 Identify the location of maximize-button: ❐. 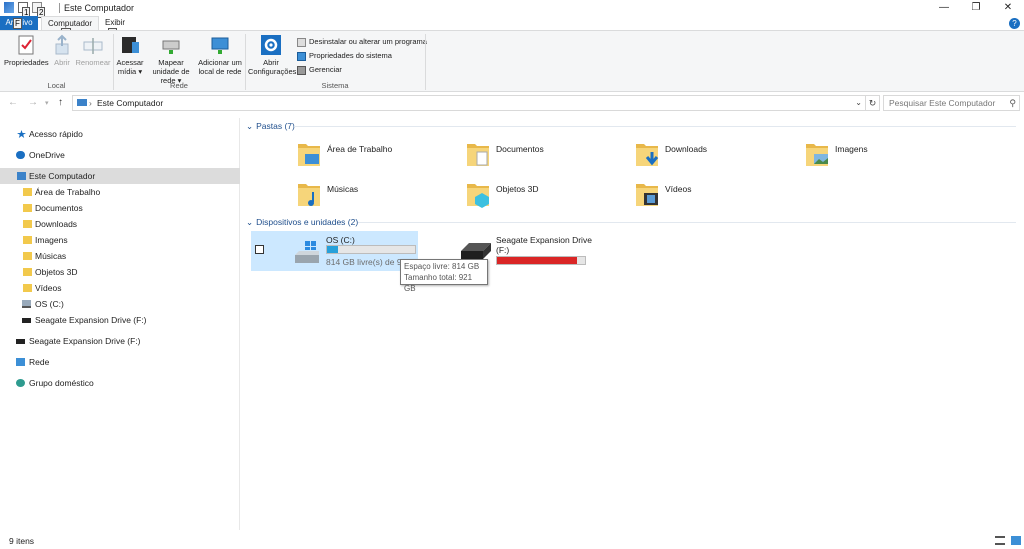
(976, 8).